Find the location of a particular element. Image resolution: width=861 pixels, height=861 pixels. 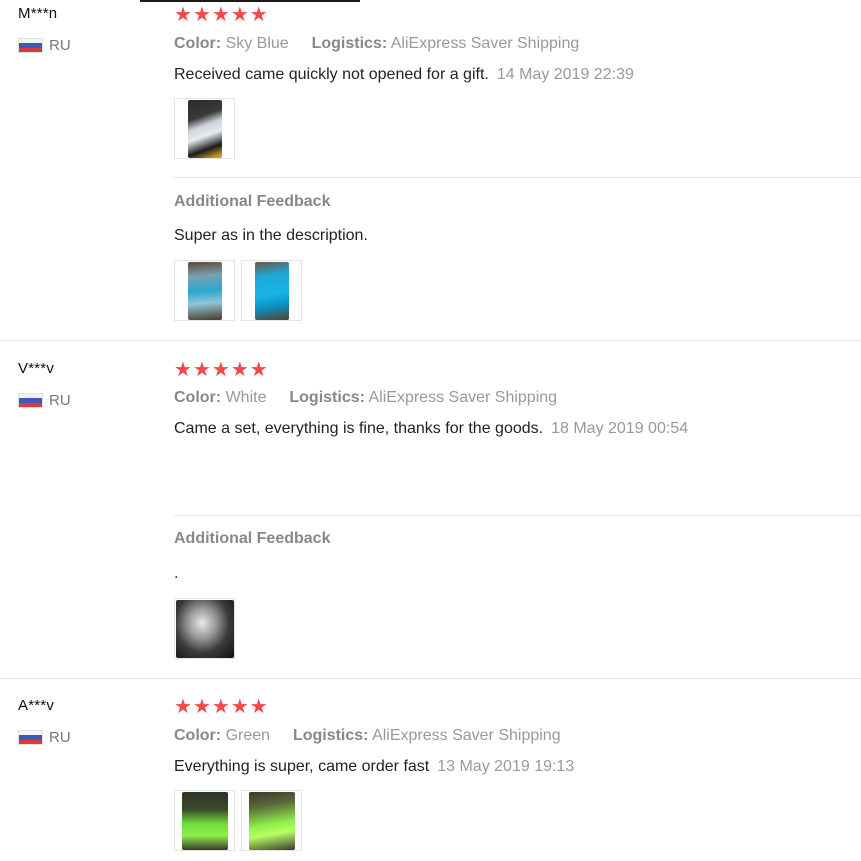

review-text: Everything is super, came order fast is located at coordinates (302, 766).